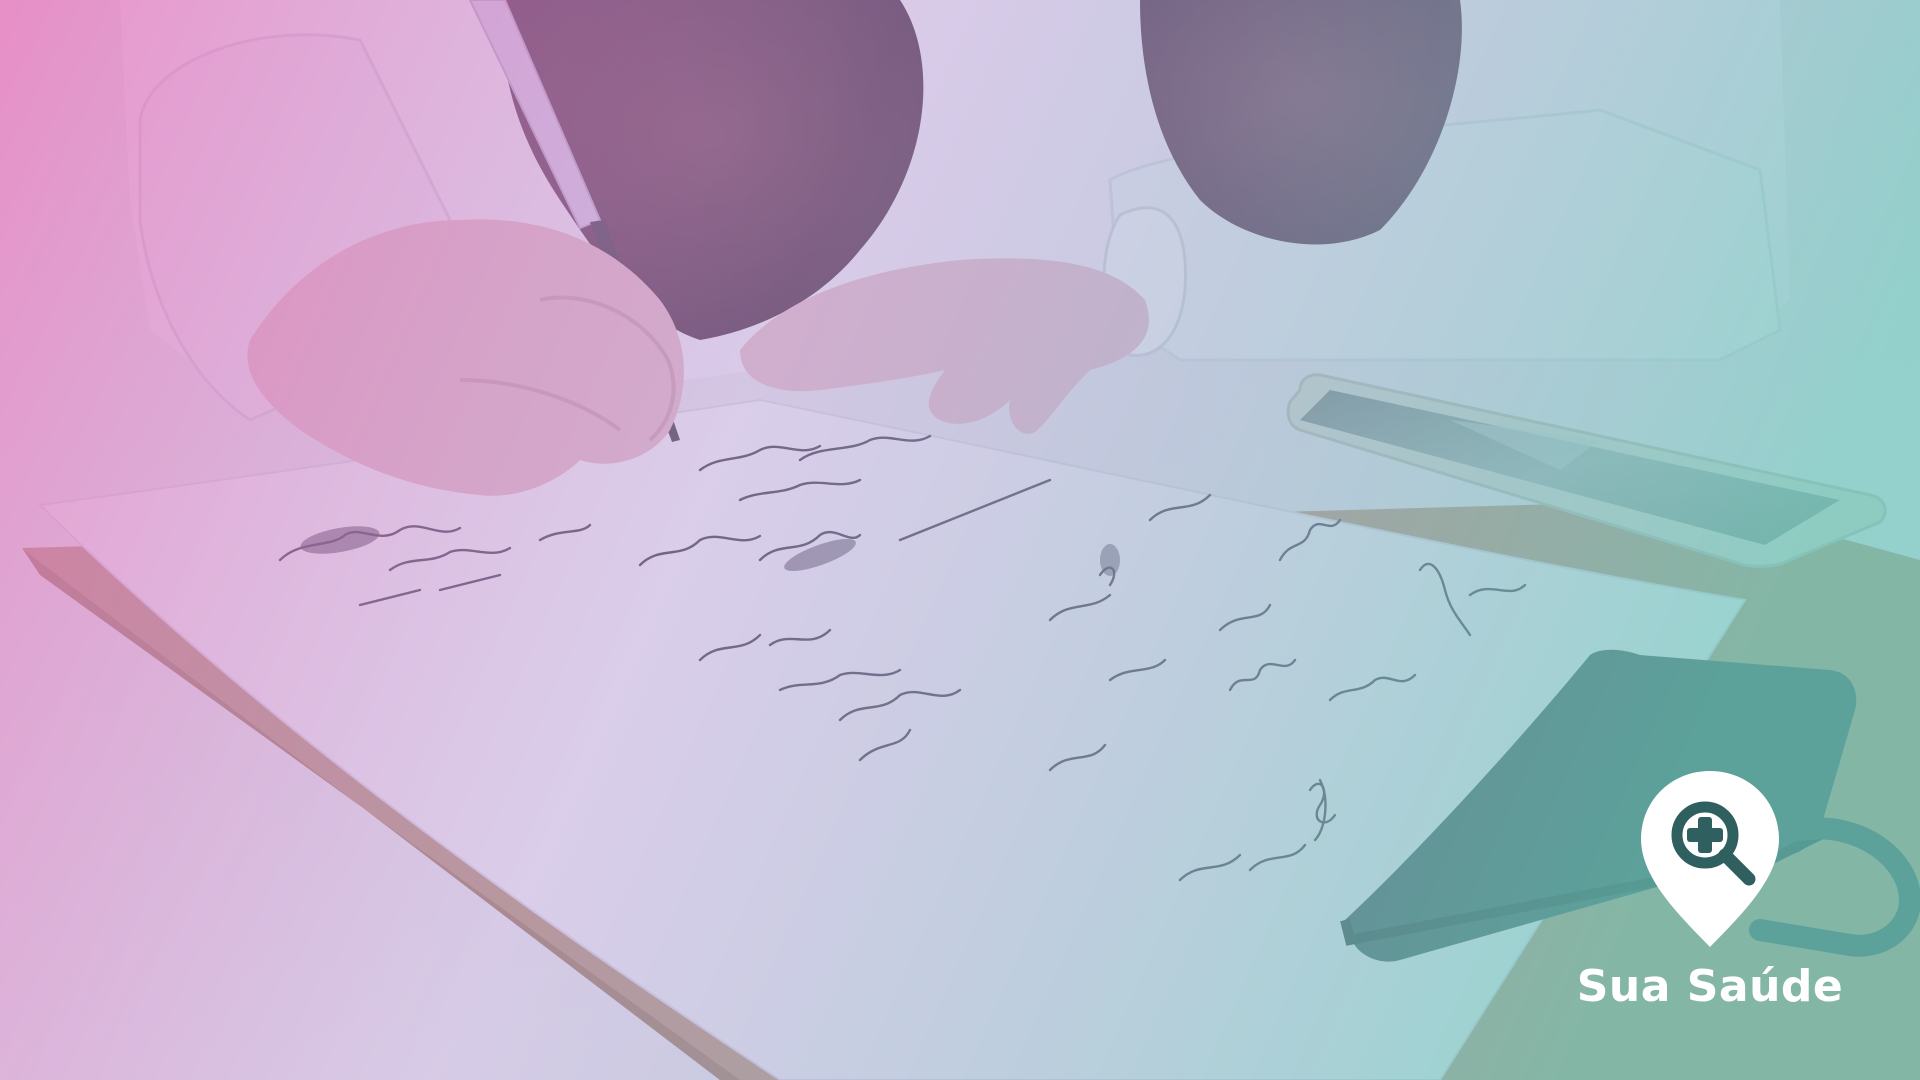 The width and height of the screenshot is (1920, 1080). I want to click on brand-name: Sua Saúde, so click(1710, 986).